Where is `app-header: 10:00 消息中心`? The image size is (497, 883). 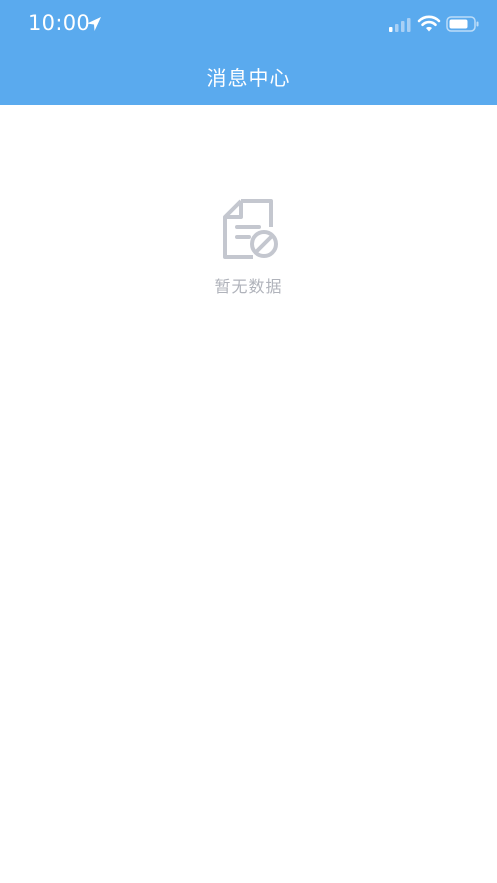
app-header: 10:00 消息中心 is located at coordinates (248, 52).